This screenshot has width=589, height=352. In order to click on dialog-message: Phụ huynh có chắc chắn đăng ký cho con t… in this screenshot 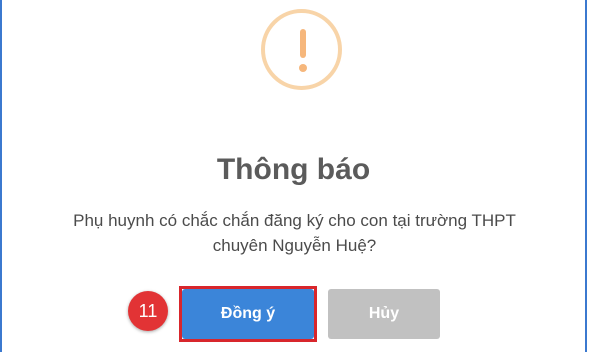, I will do `click(294, 233)`.